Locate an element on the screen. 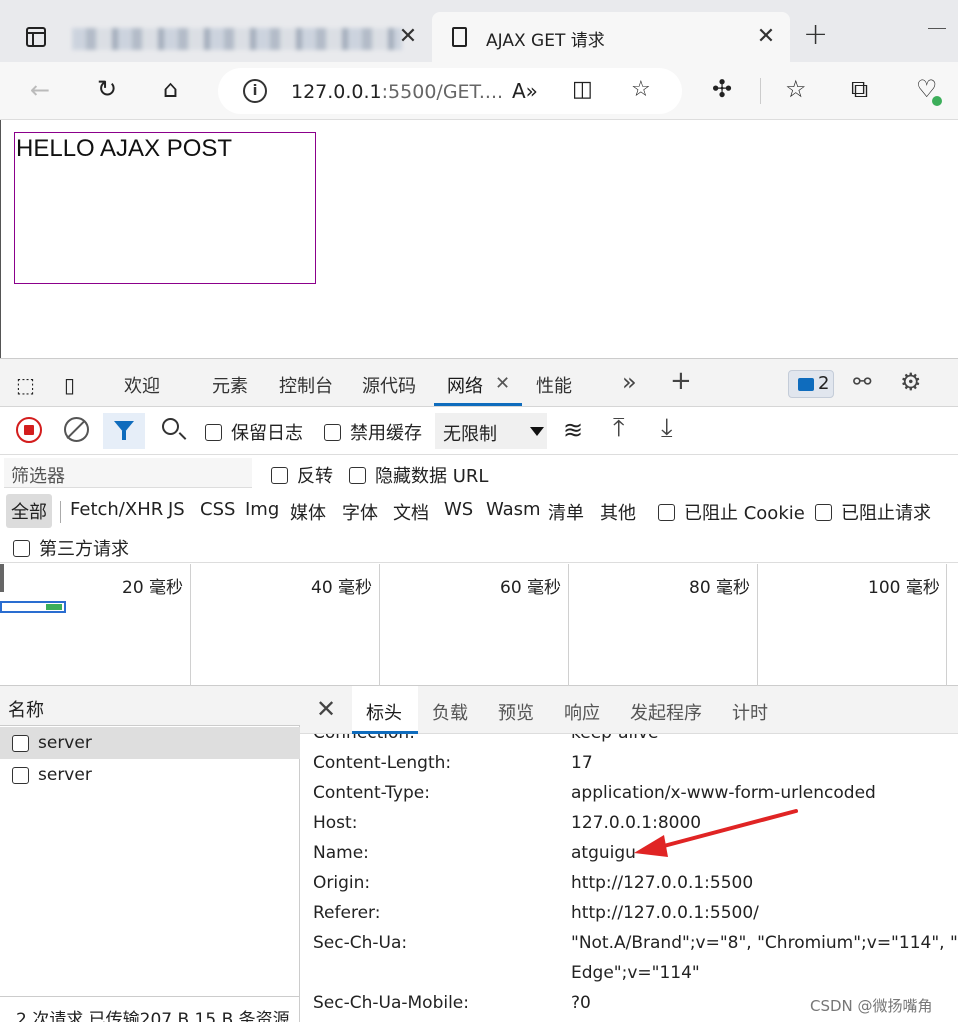  read-aloud-icon: A» is located at coordinates (525, 91).